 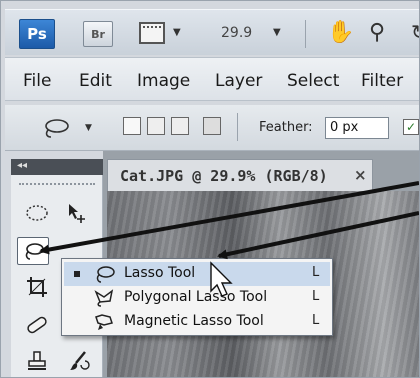 What do you see at coordinates (57, 186) in the screenshot?
I see `panel-grip` at bounding box center [57, 186].